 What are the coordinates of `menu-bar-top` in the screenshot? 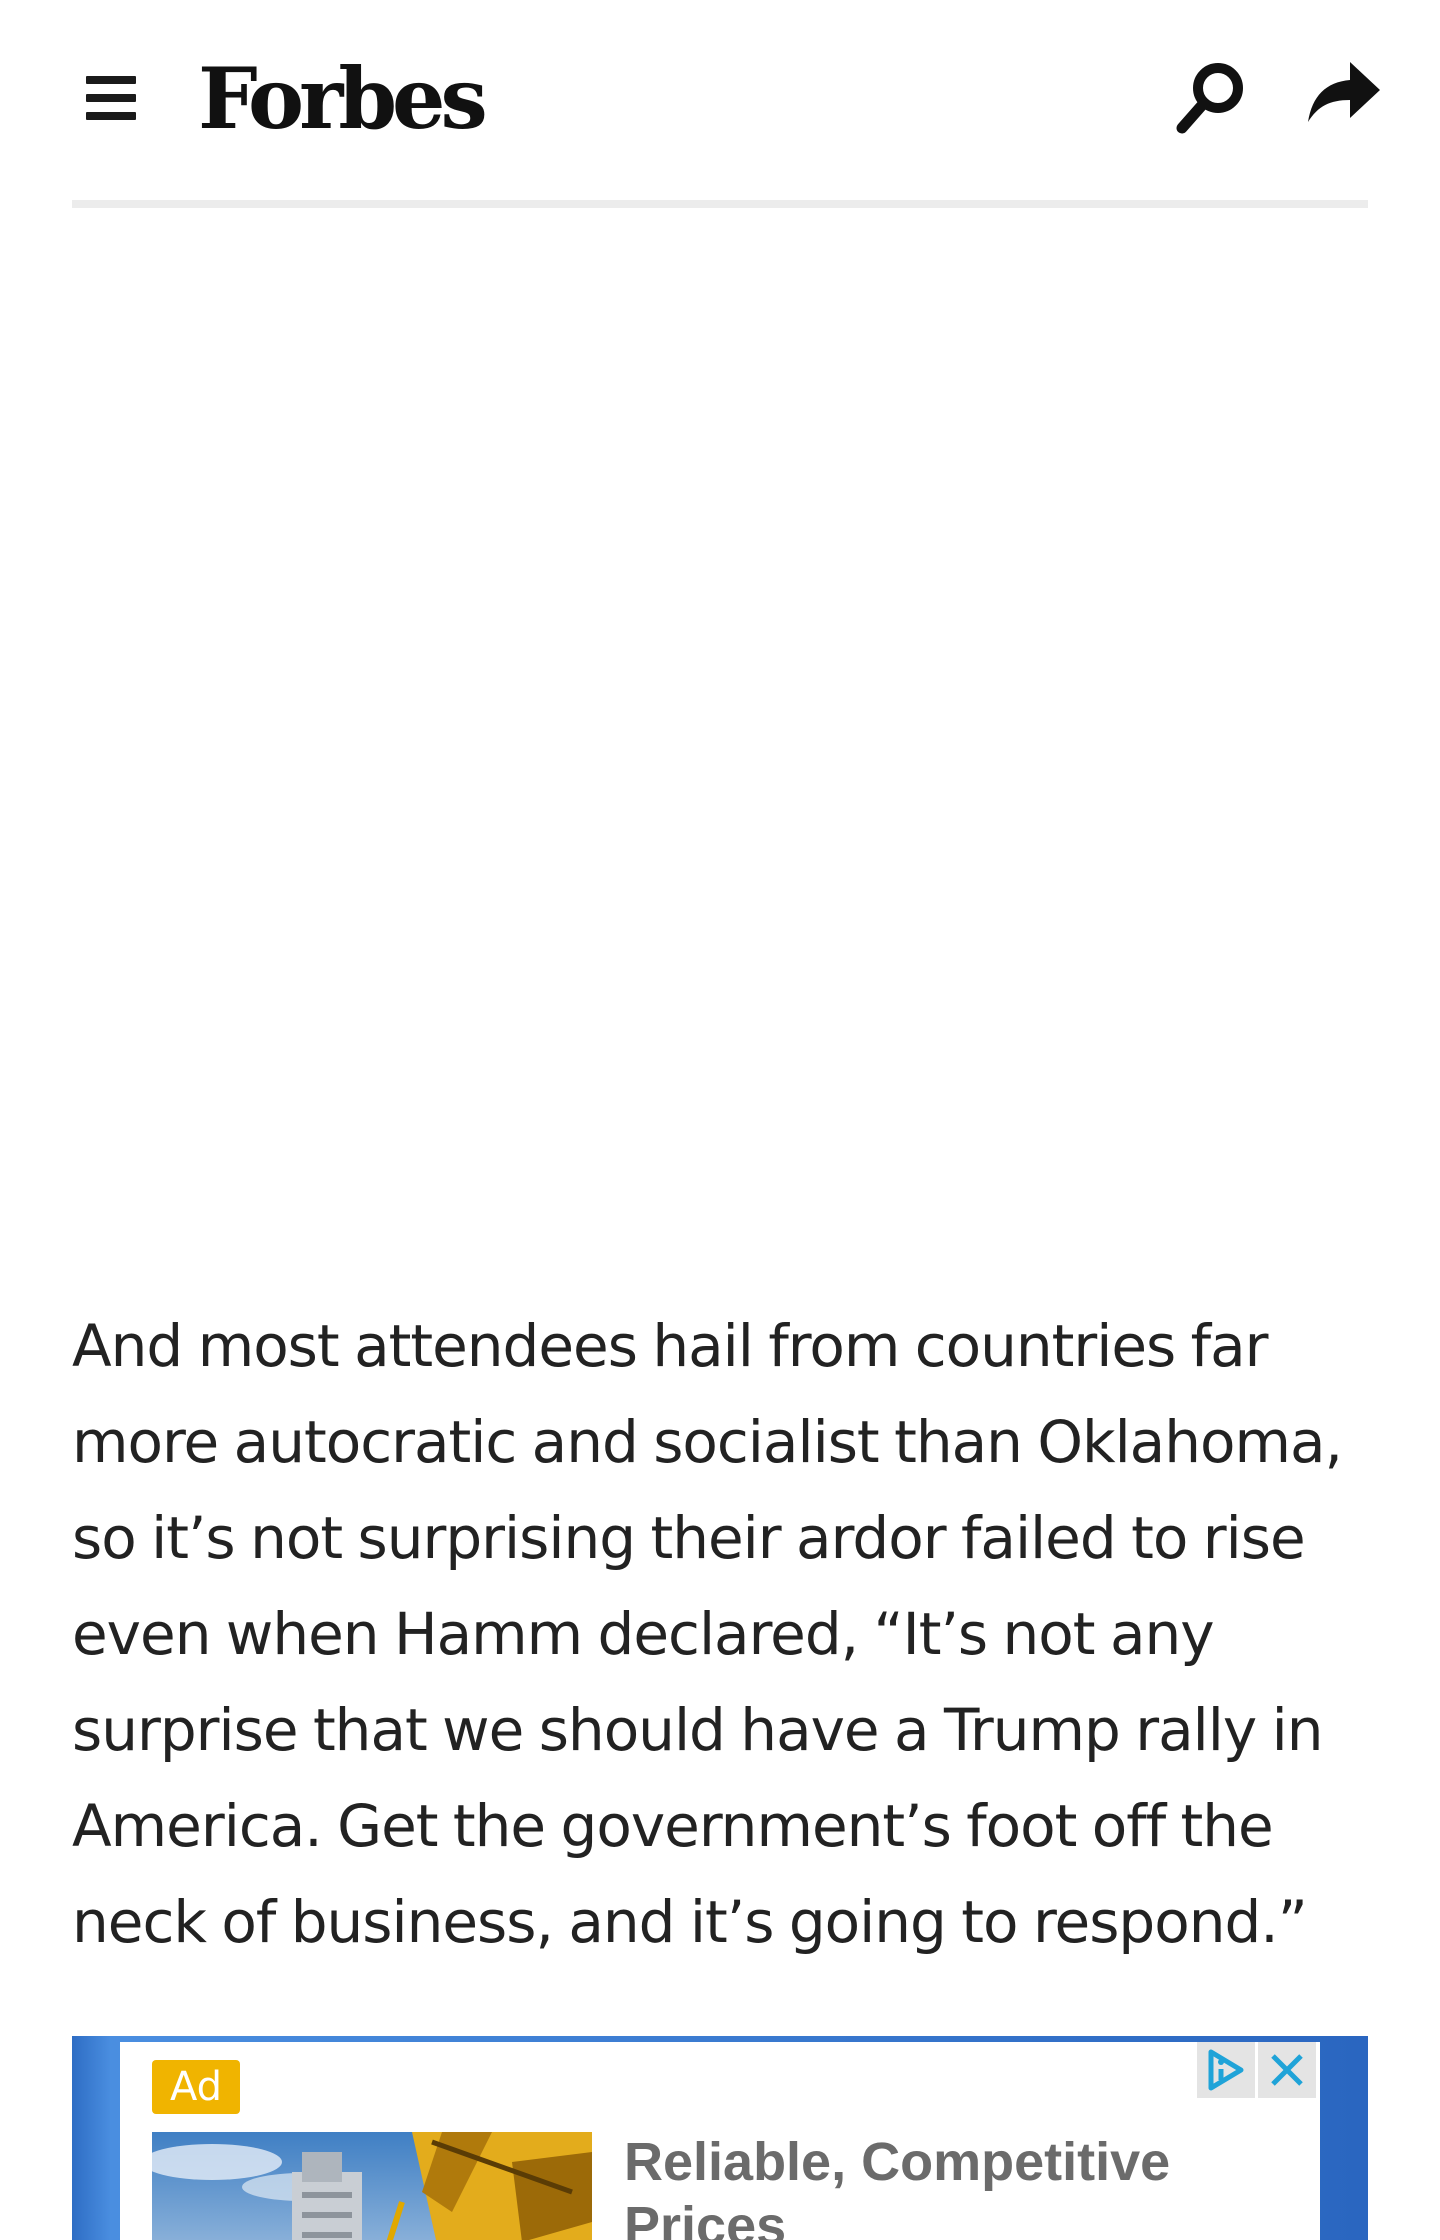 It's located at (111, 80).